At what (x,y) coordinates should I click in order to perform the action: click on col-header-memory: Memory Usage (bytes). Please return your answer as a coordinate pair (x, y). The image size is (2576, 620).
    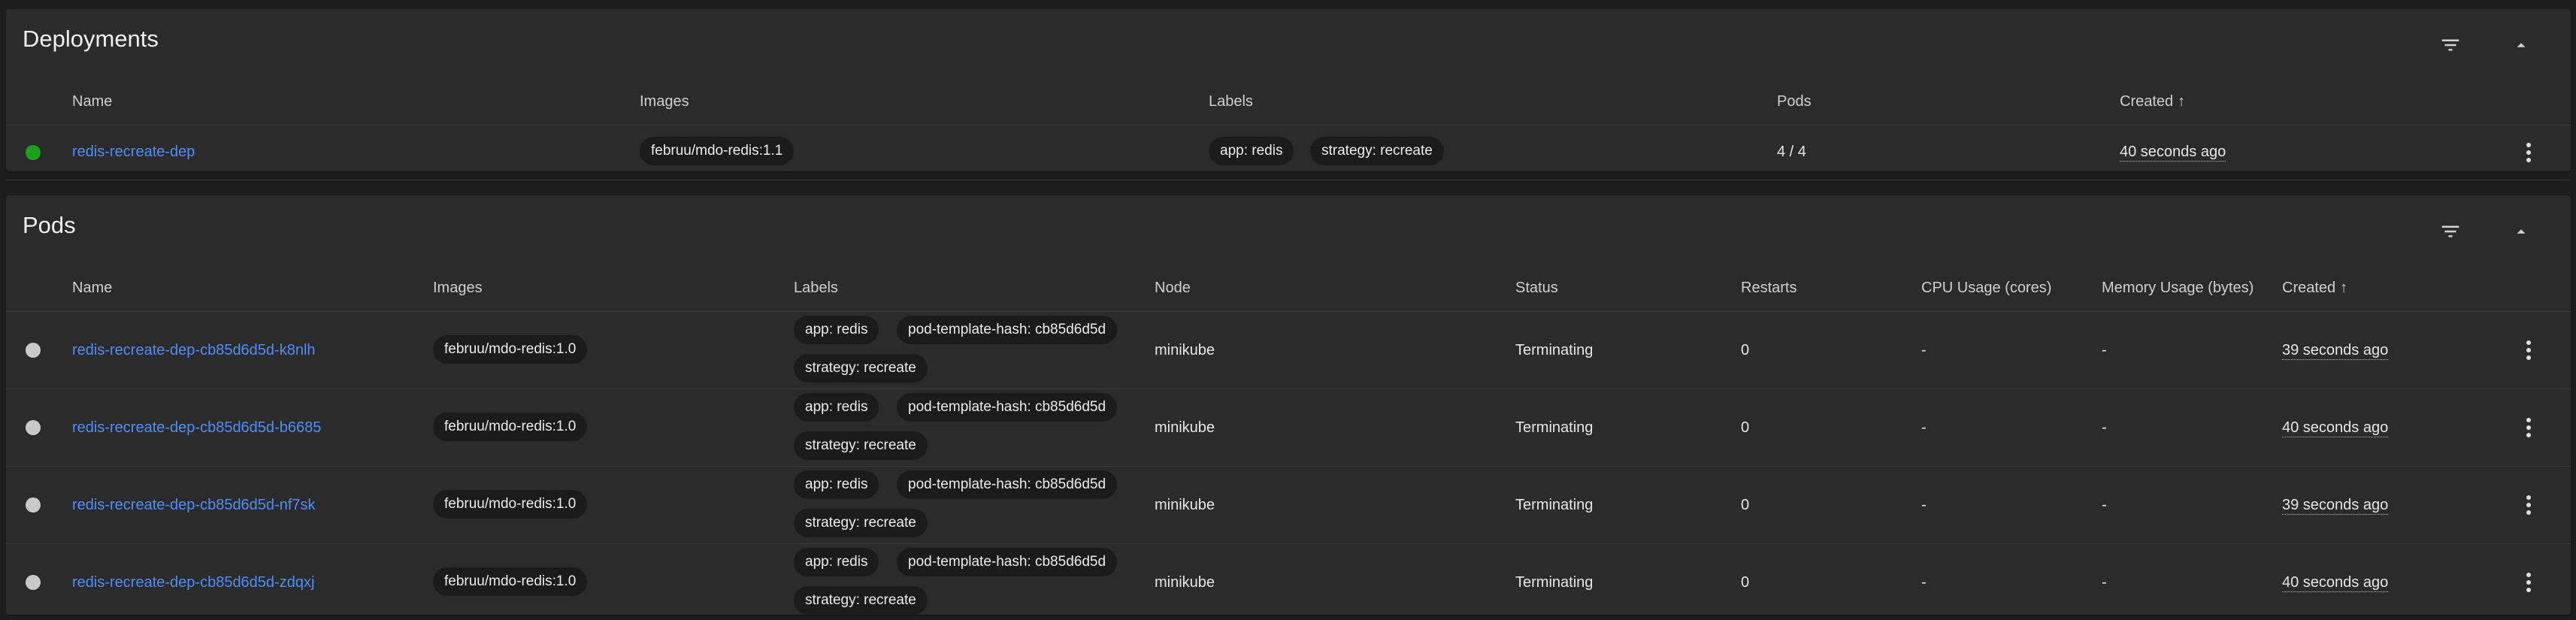
    Looking at the image, I should click on (2178, 288).